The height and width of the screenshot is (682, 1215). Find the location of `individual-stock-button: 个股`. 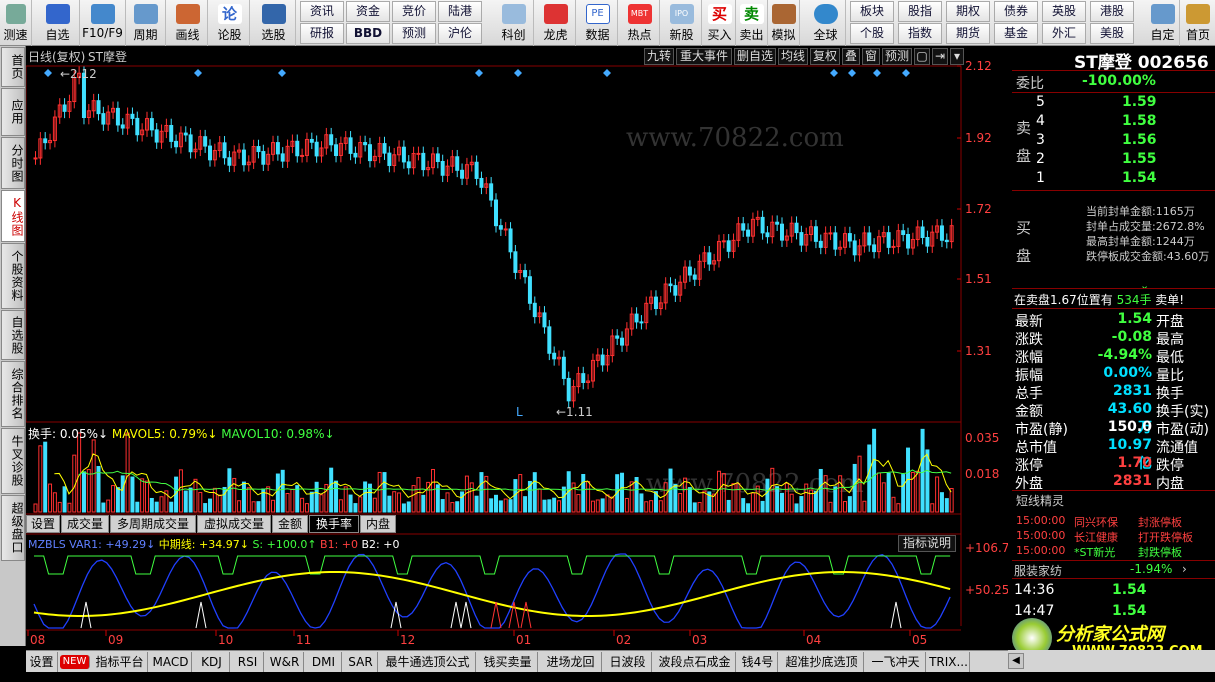

individual-stock-button: 个股 is located at coordinates (872, 33).